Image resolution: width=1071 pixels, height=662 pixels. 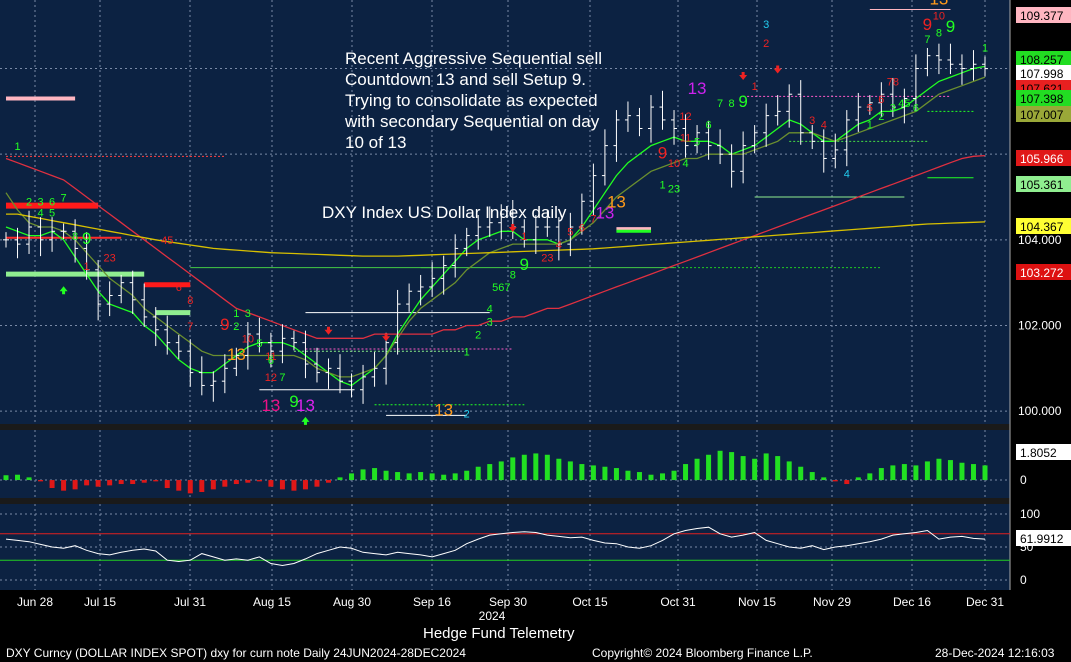 What do you see at coordinates (1042, 227) in the screenshot?
I see `price-label: 104.367` at bounding box center [1042, 227].